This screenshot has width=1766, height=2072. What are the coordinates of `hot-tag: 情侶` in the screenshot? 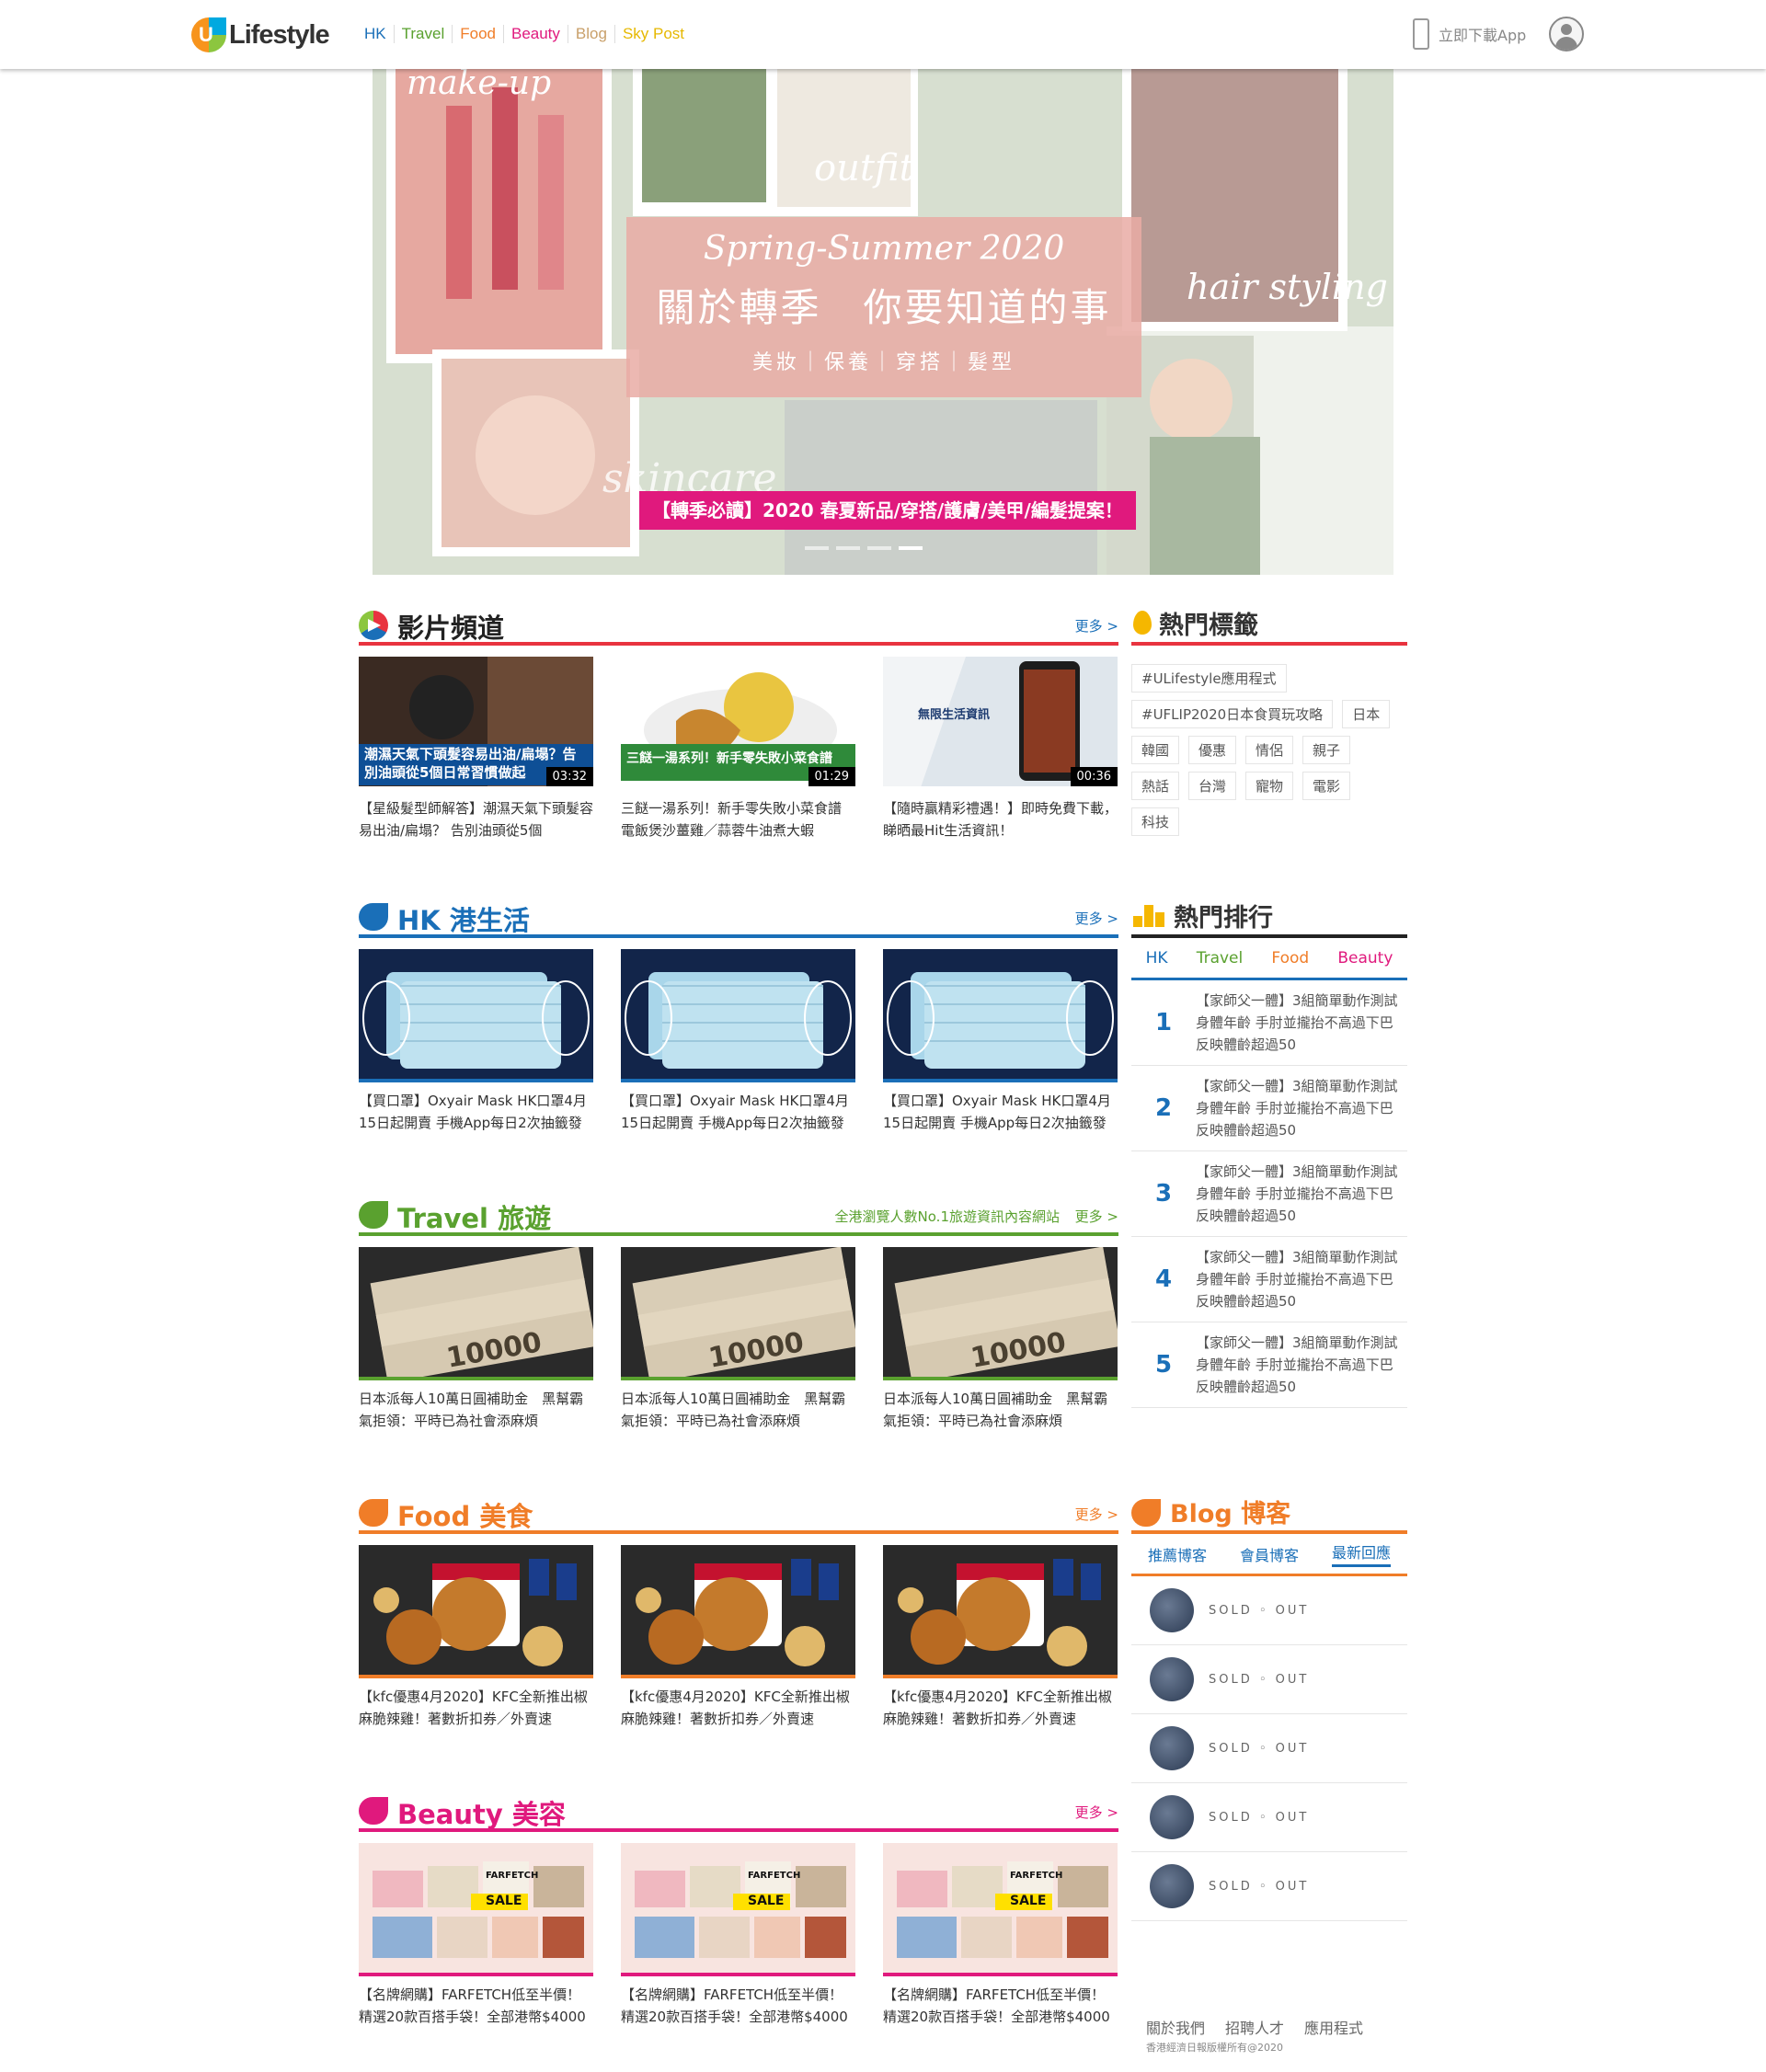 It's located at (1269, 750).